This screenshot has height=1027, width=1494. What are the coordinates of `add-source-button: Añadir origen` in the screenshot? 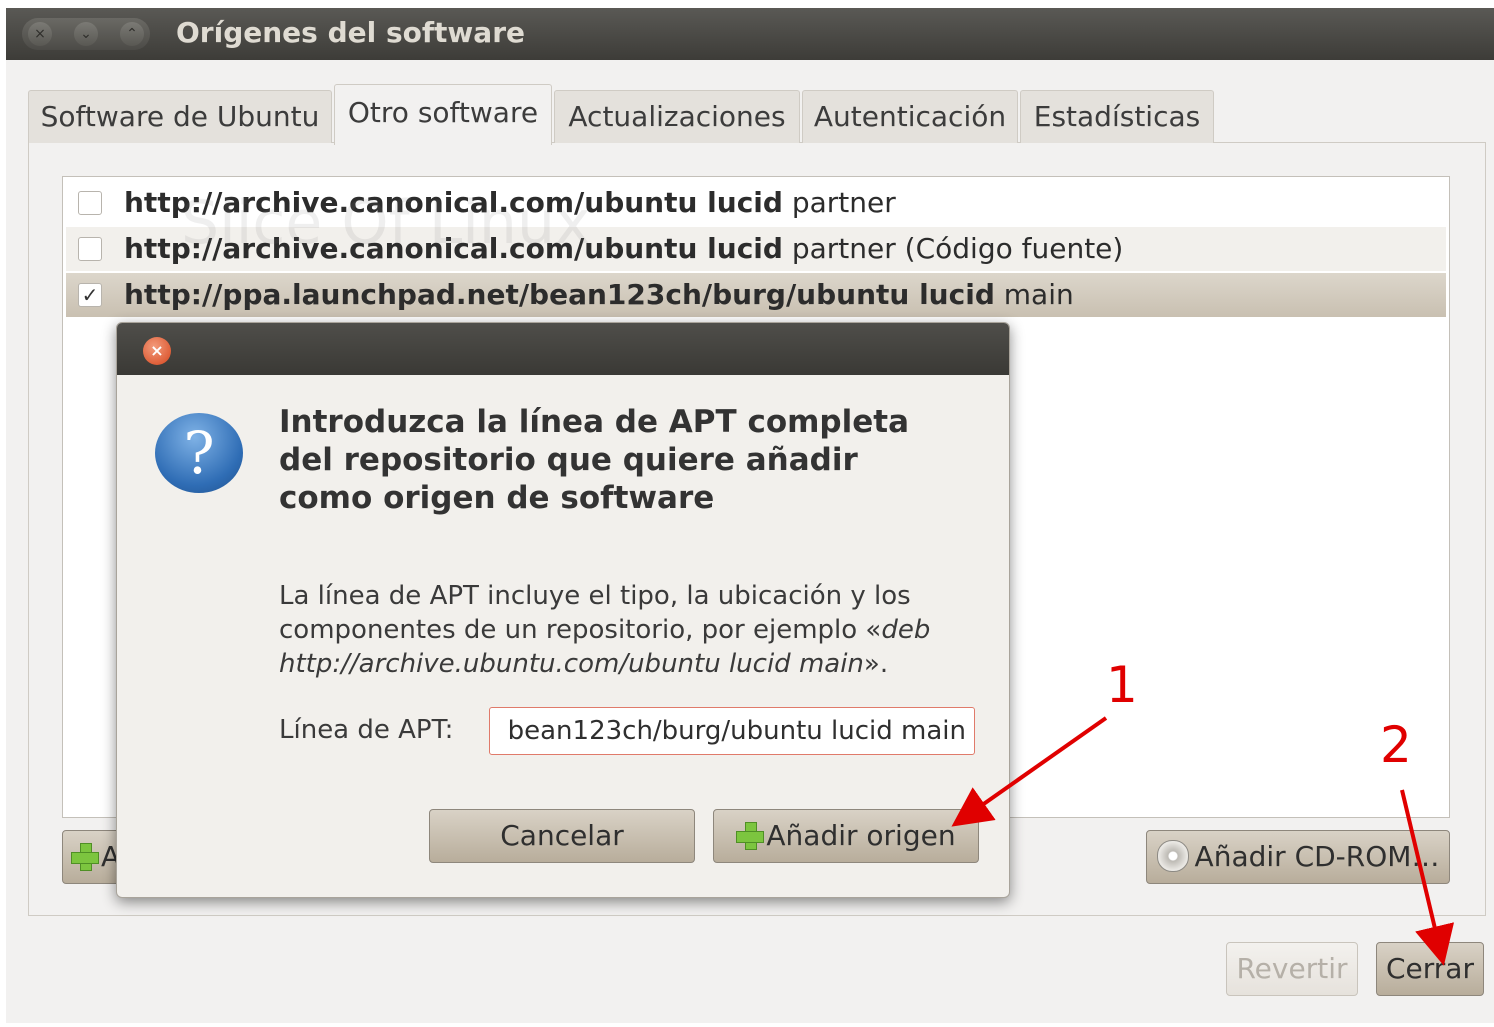 It's located at (846, 836).